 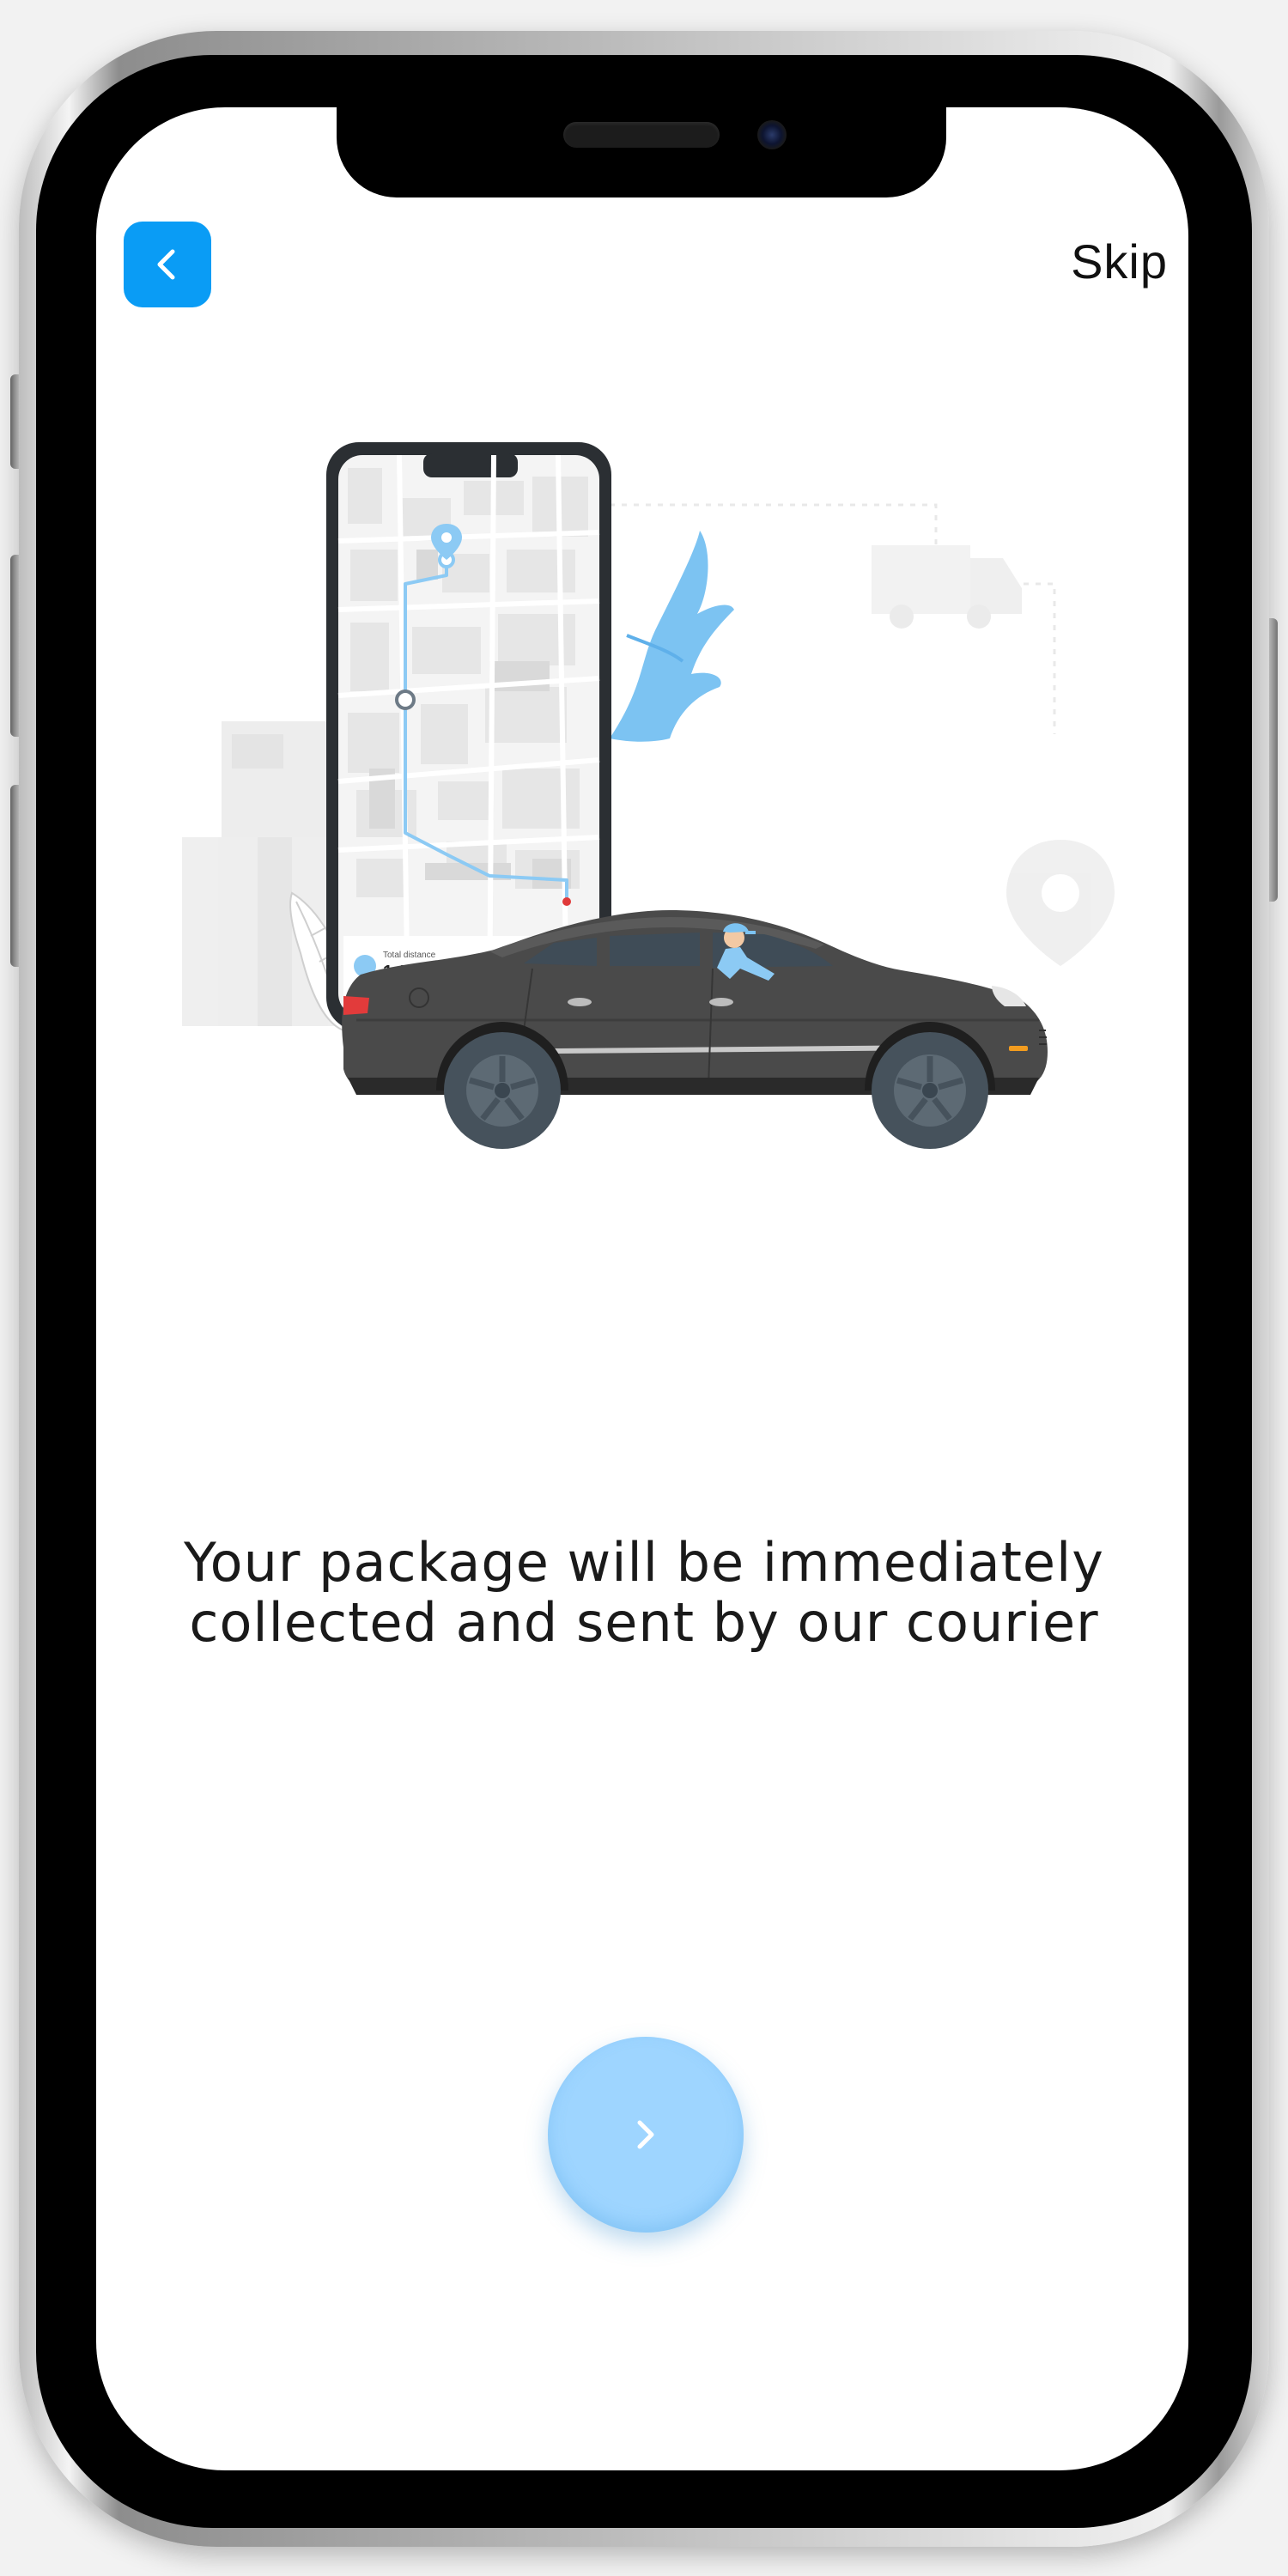 What do you see at coordinates (930, 1085) in the screenshot?
I see `front-wheel` at bounding box center [930, 1085].